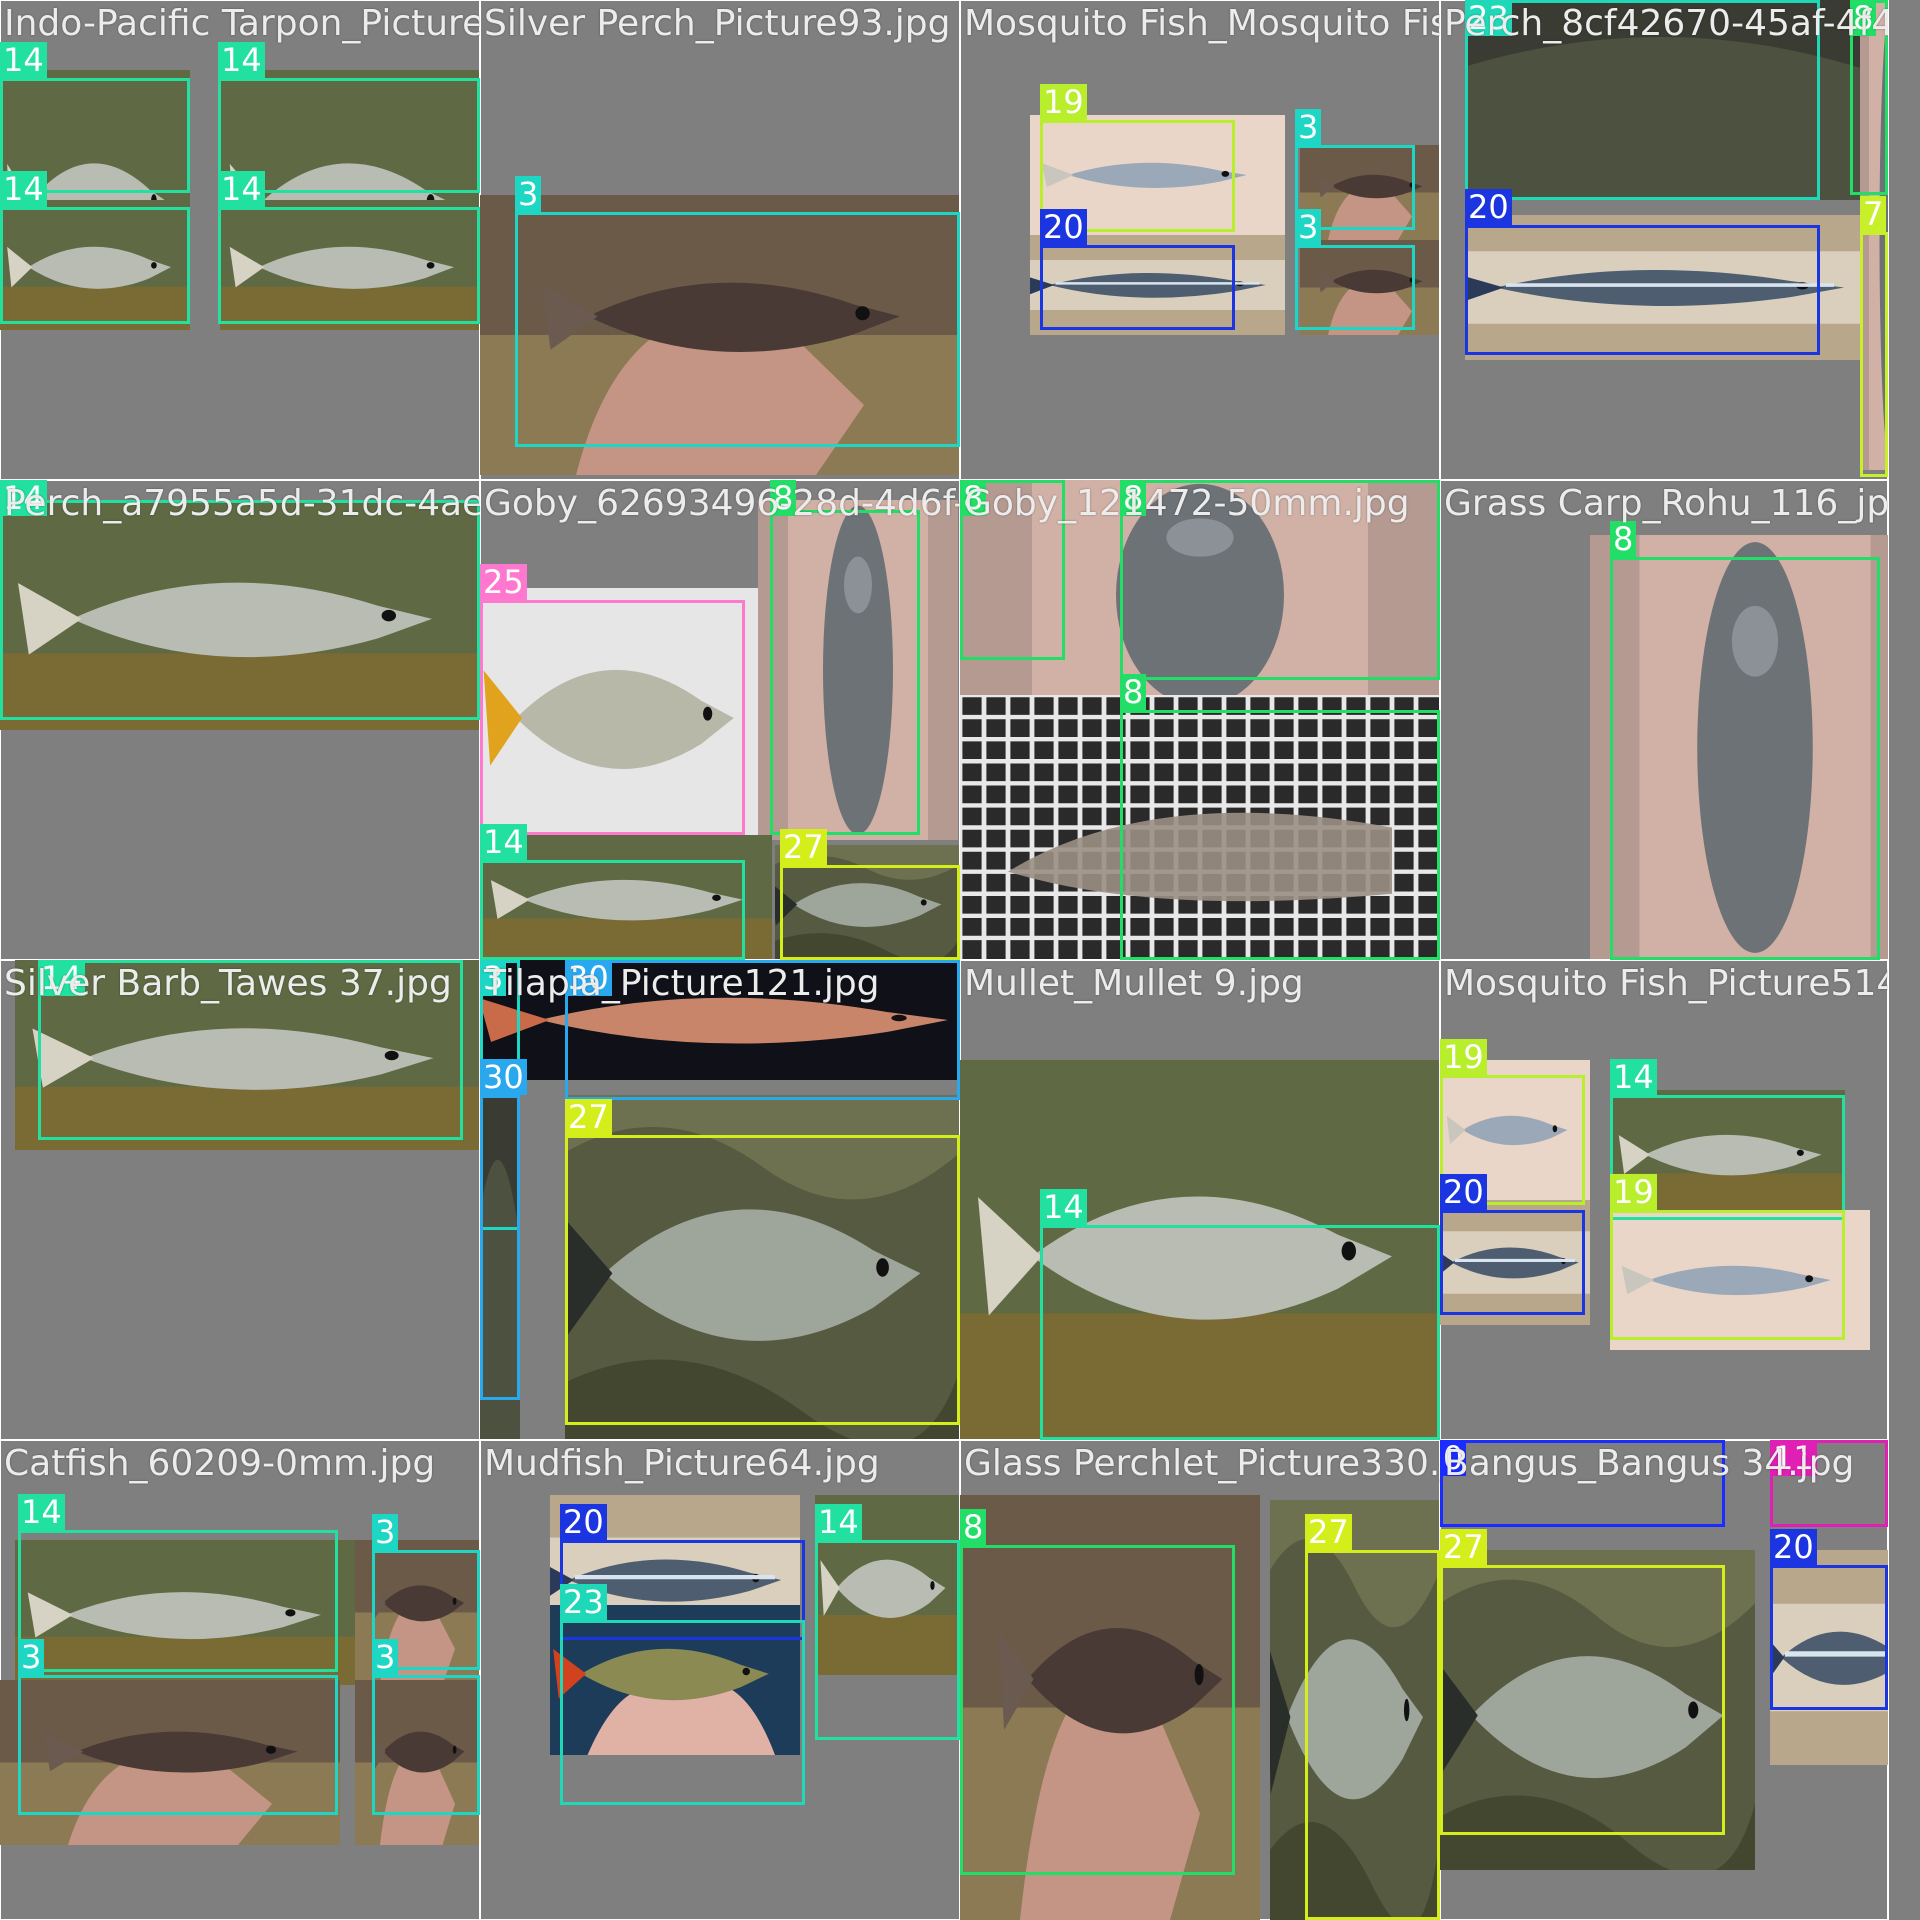 The image size is (1920, 1920). What do you see at coordinates (1187, 503) in the screenshot?
I see `tile-filename: Goby_121472-50mm.jpg` at bounding box center [1187, 503].